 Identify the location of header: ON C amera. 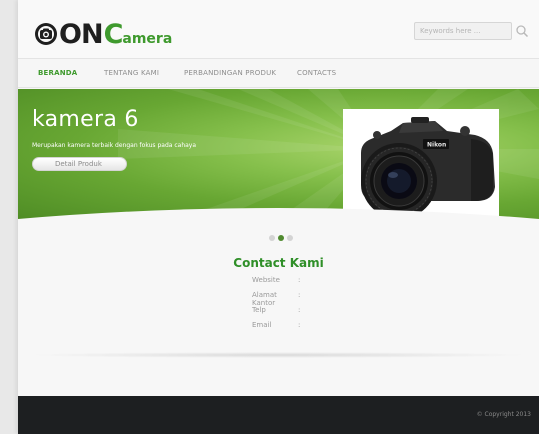
(278, 29).